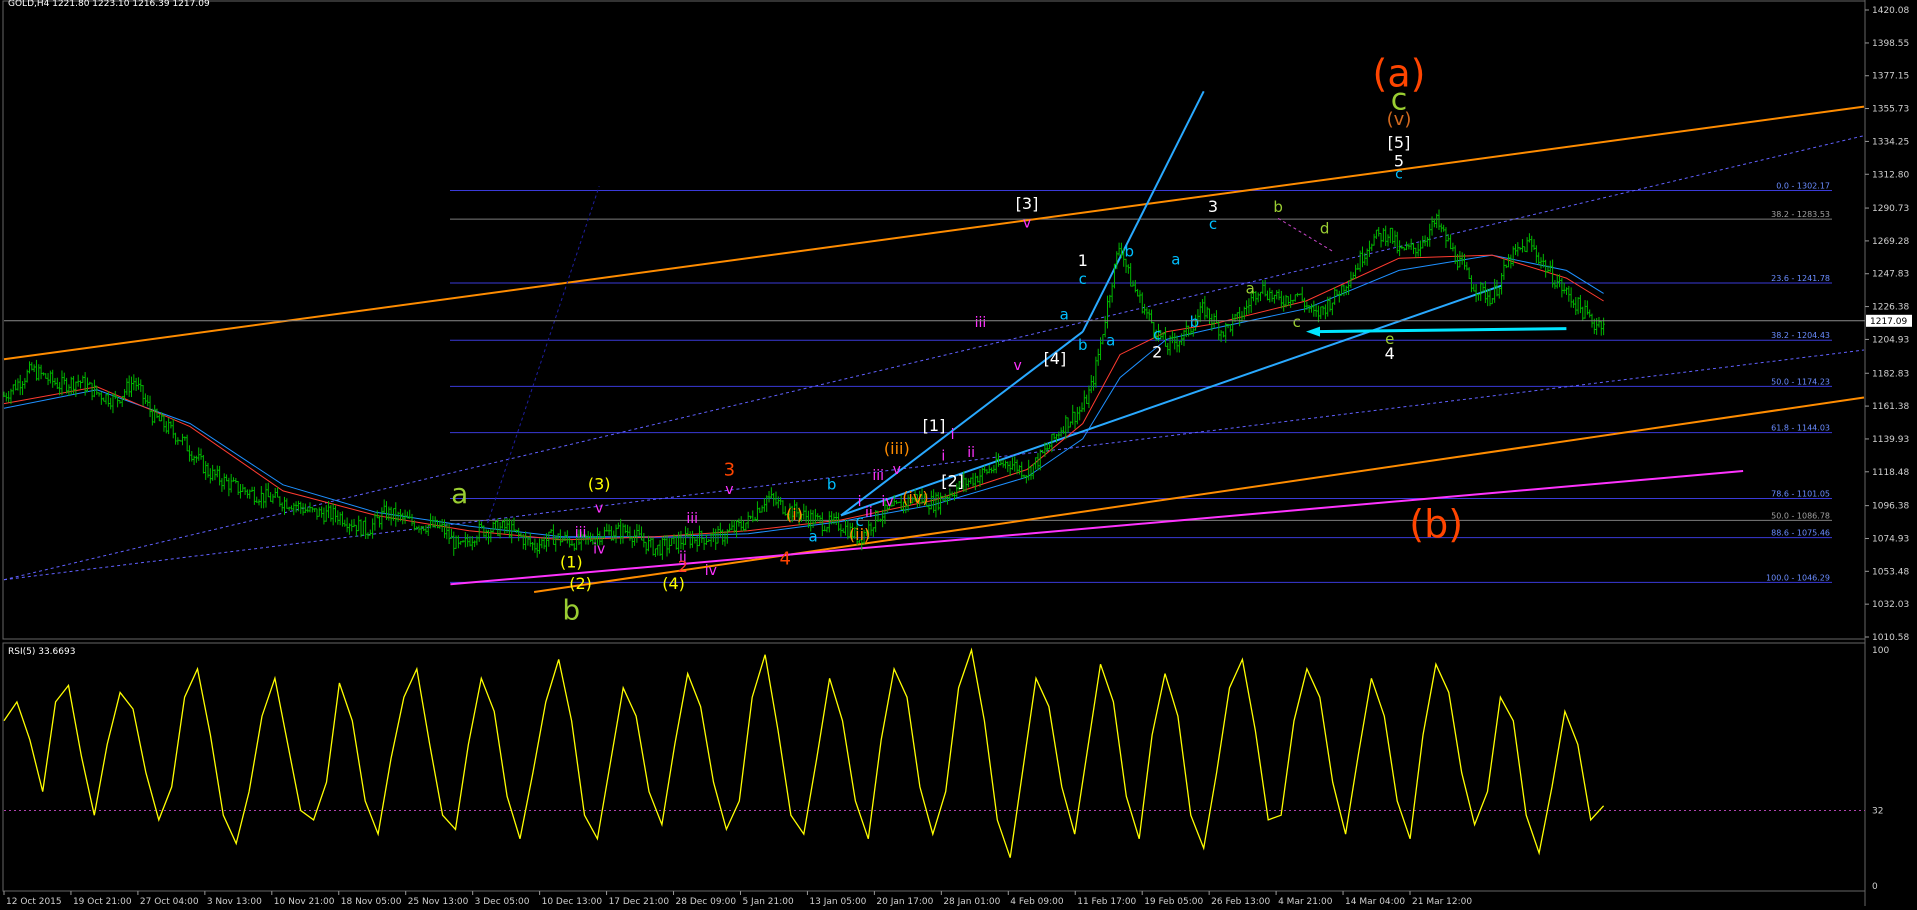 Image resolution: width=1917 pixels, height=910 pixels. Describe the element at coordinates (1890, 539) in the screenshot. I see `price-axis-label: 1074.93` at that location.